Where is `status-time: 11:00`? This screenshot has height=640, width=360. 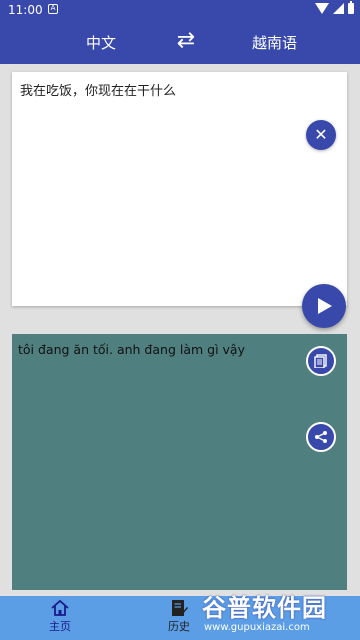
status-time: 11:00 is located at coordinates (25, 10).